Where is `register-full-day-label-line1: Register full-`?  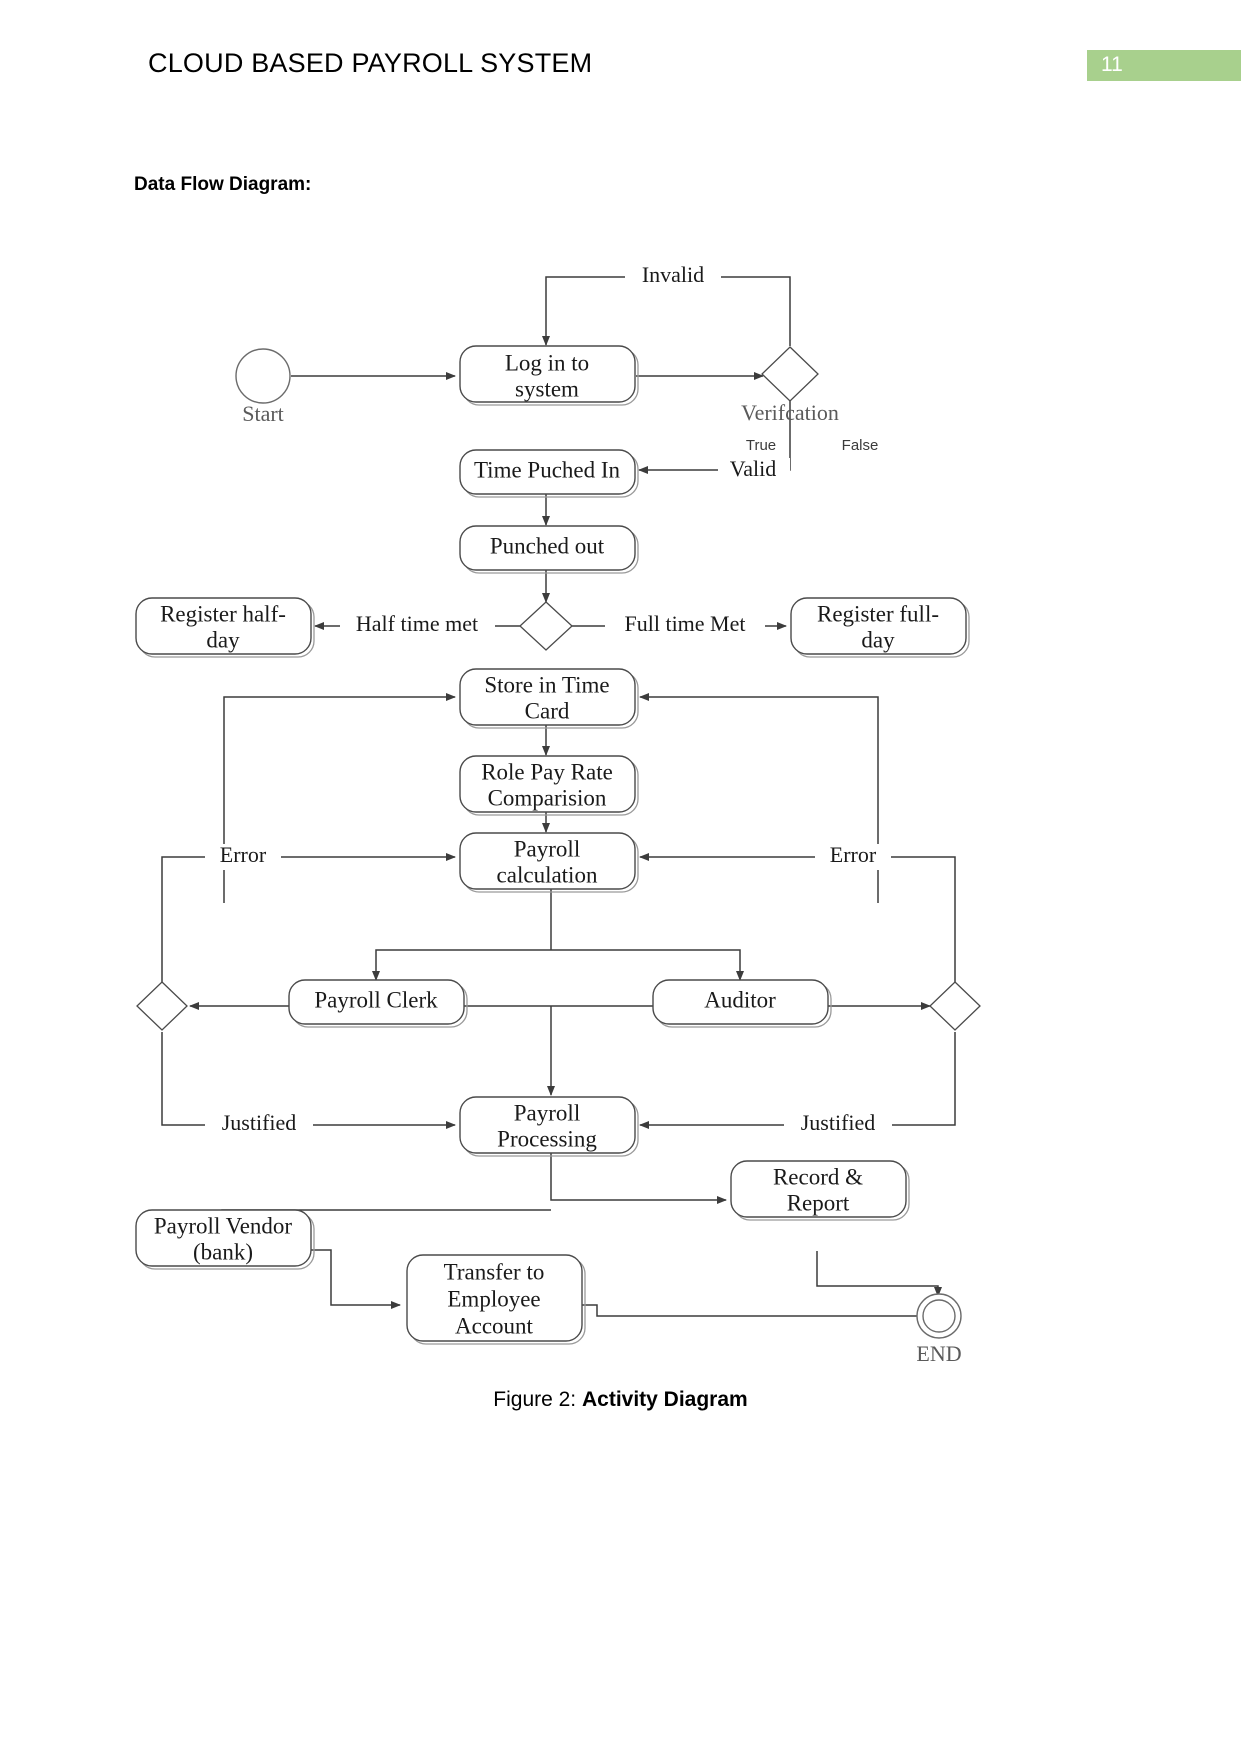 register-full-day-label-line1: Register full- is located at coordinates (878, 613).